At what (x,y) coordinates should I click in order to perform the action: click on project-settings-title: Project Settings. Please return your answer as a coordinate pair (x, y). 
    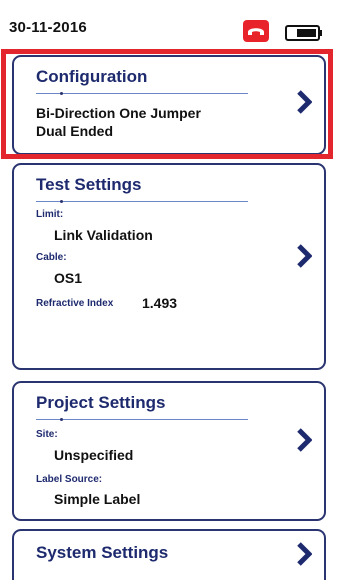
    Looking at the image, I should click on (101, 402).